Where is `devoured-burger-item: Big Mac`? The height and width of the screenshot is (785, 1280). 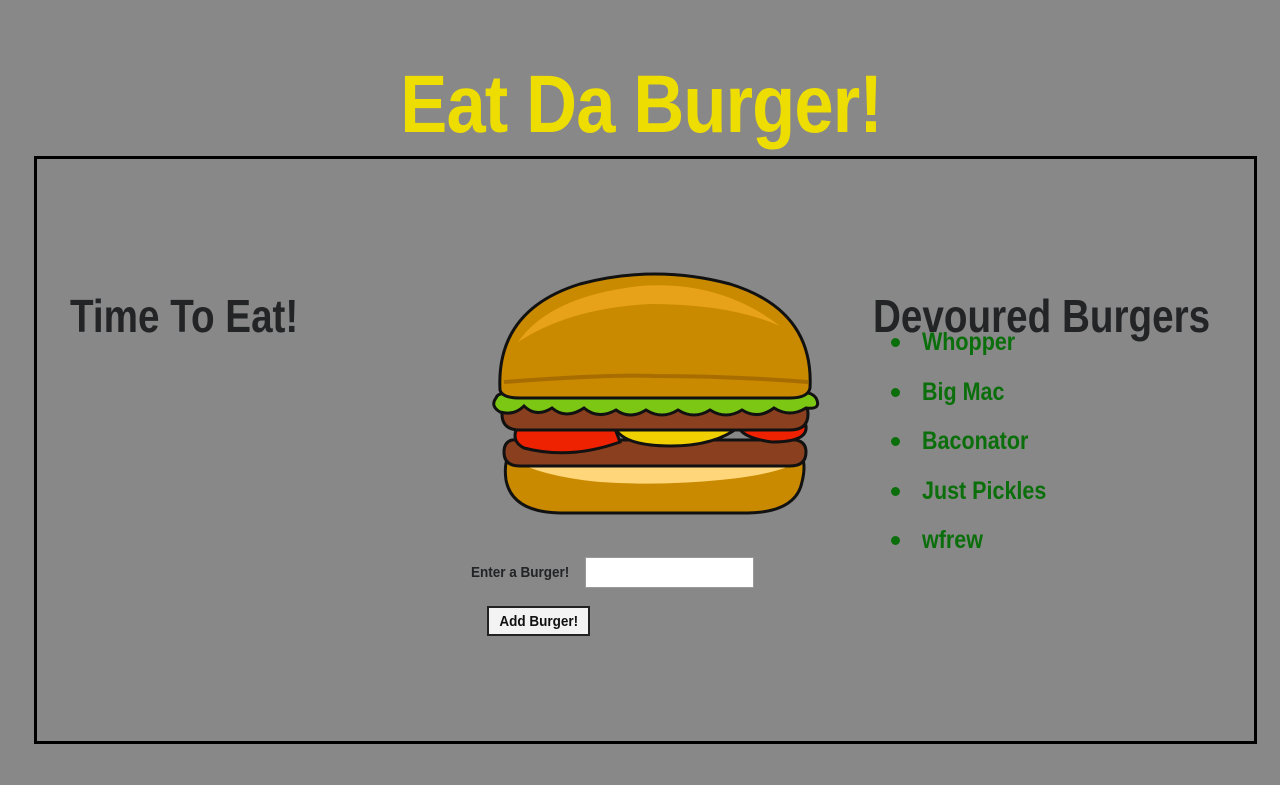
devoured-burger-item: Big Mac is located at coordinates (977, 397).